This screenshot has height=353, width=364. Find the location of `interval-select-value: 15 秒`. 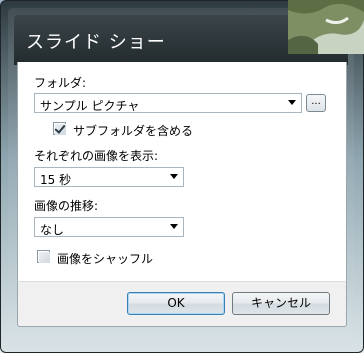

interval-select-value: 15 秒 is located at coordinates (56, 180).